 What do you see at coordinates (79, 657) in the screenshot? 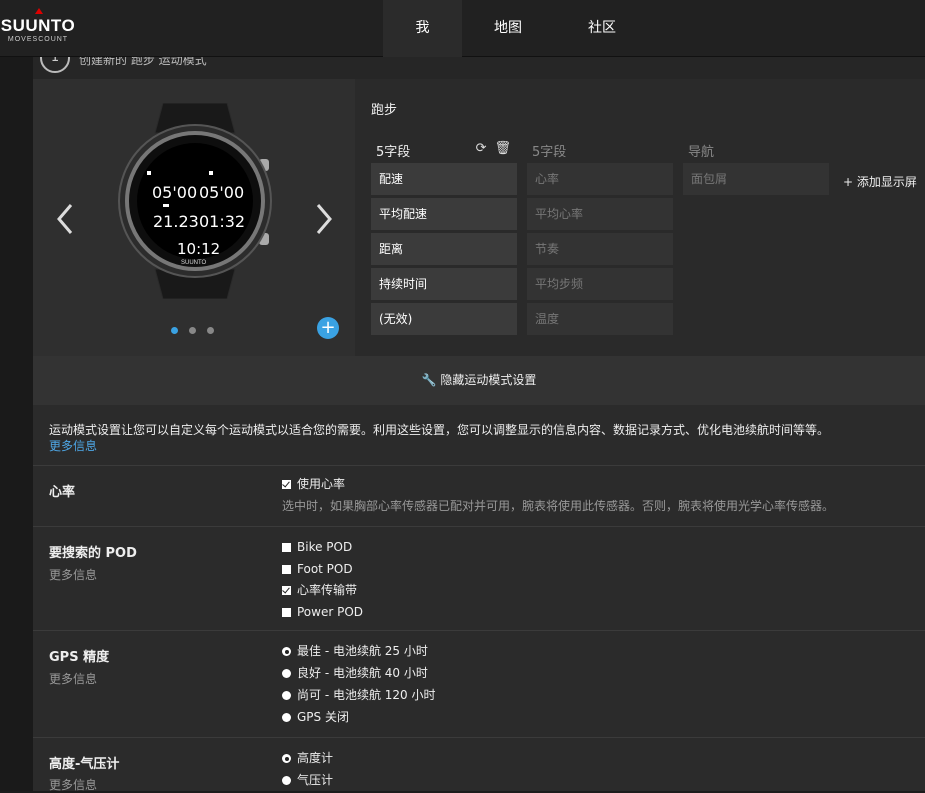
I see `section-title: GPS 精度` at bounding box center [79, 657].